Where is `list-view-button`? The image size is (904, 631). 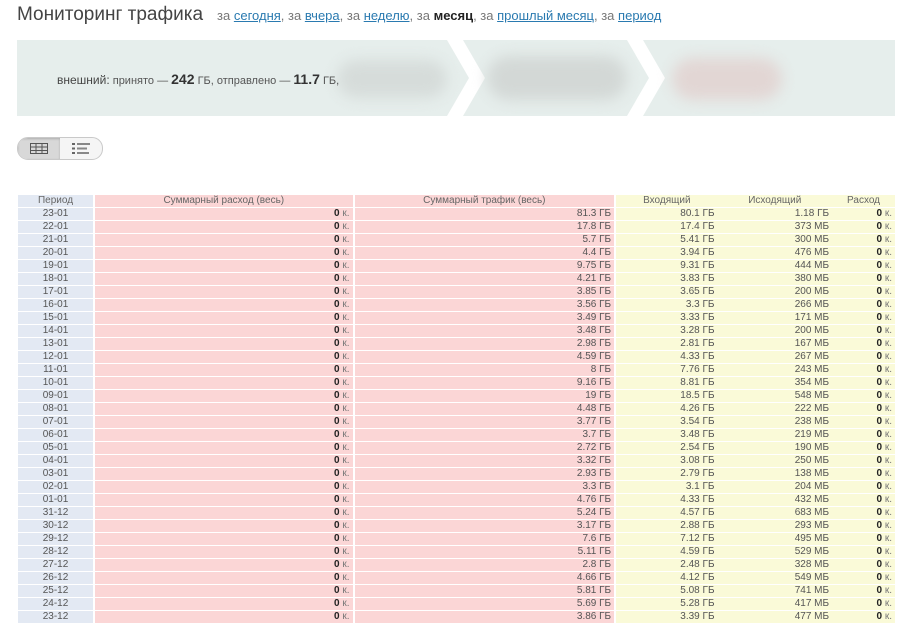
list-view-button is located at coordinates (81, 148).